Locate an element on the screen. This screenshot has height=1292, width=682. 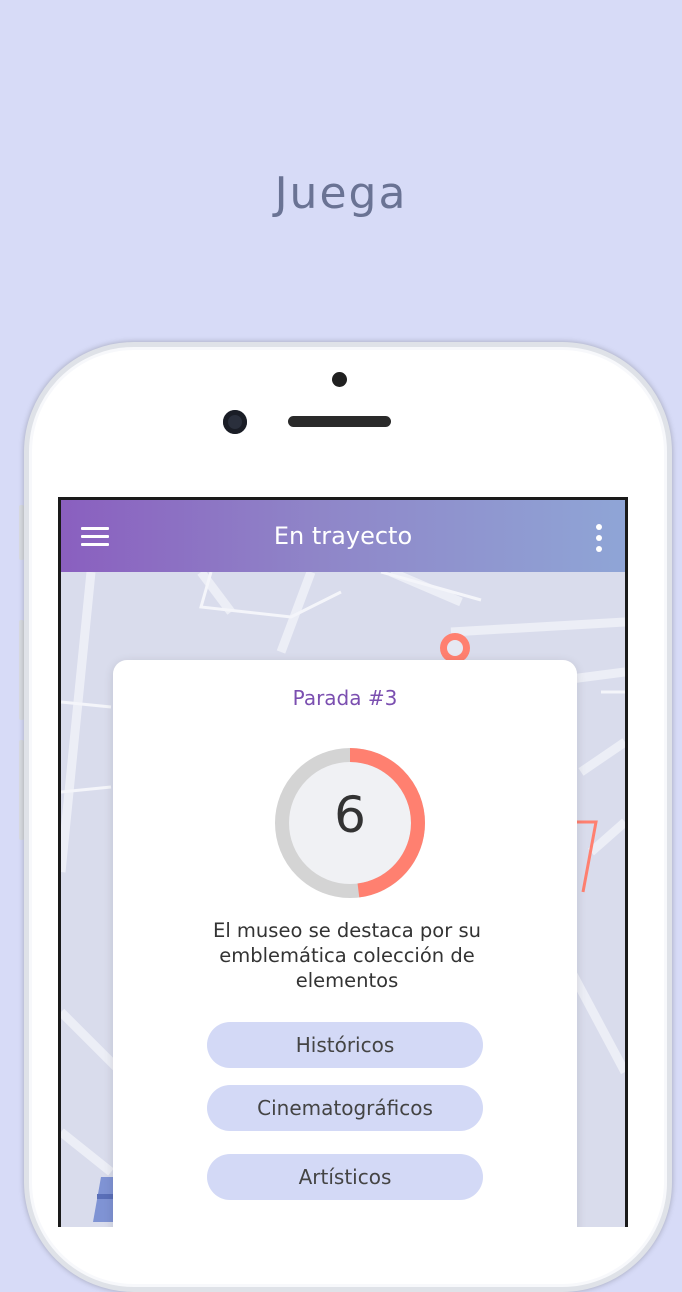
more-vert-icon is located at coordinates (599, 539).